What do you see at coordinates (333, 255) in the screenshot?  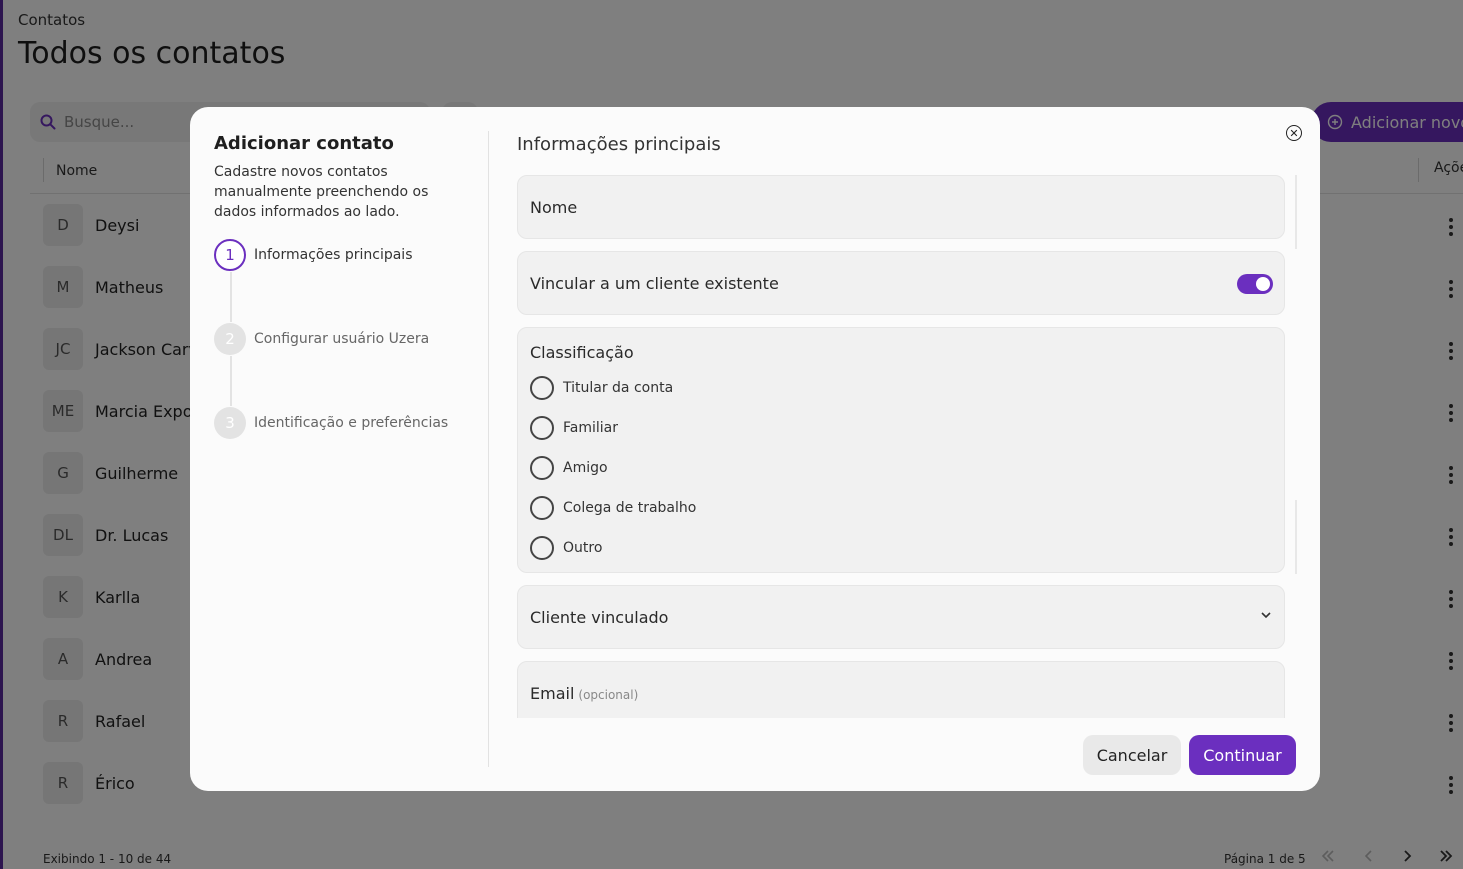 I see `step-label: Informações principais` at bounding box center [333, 255].